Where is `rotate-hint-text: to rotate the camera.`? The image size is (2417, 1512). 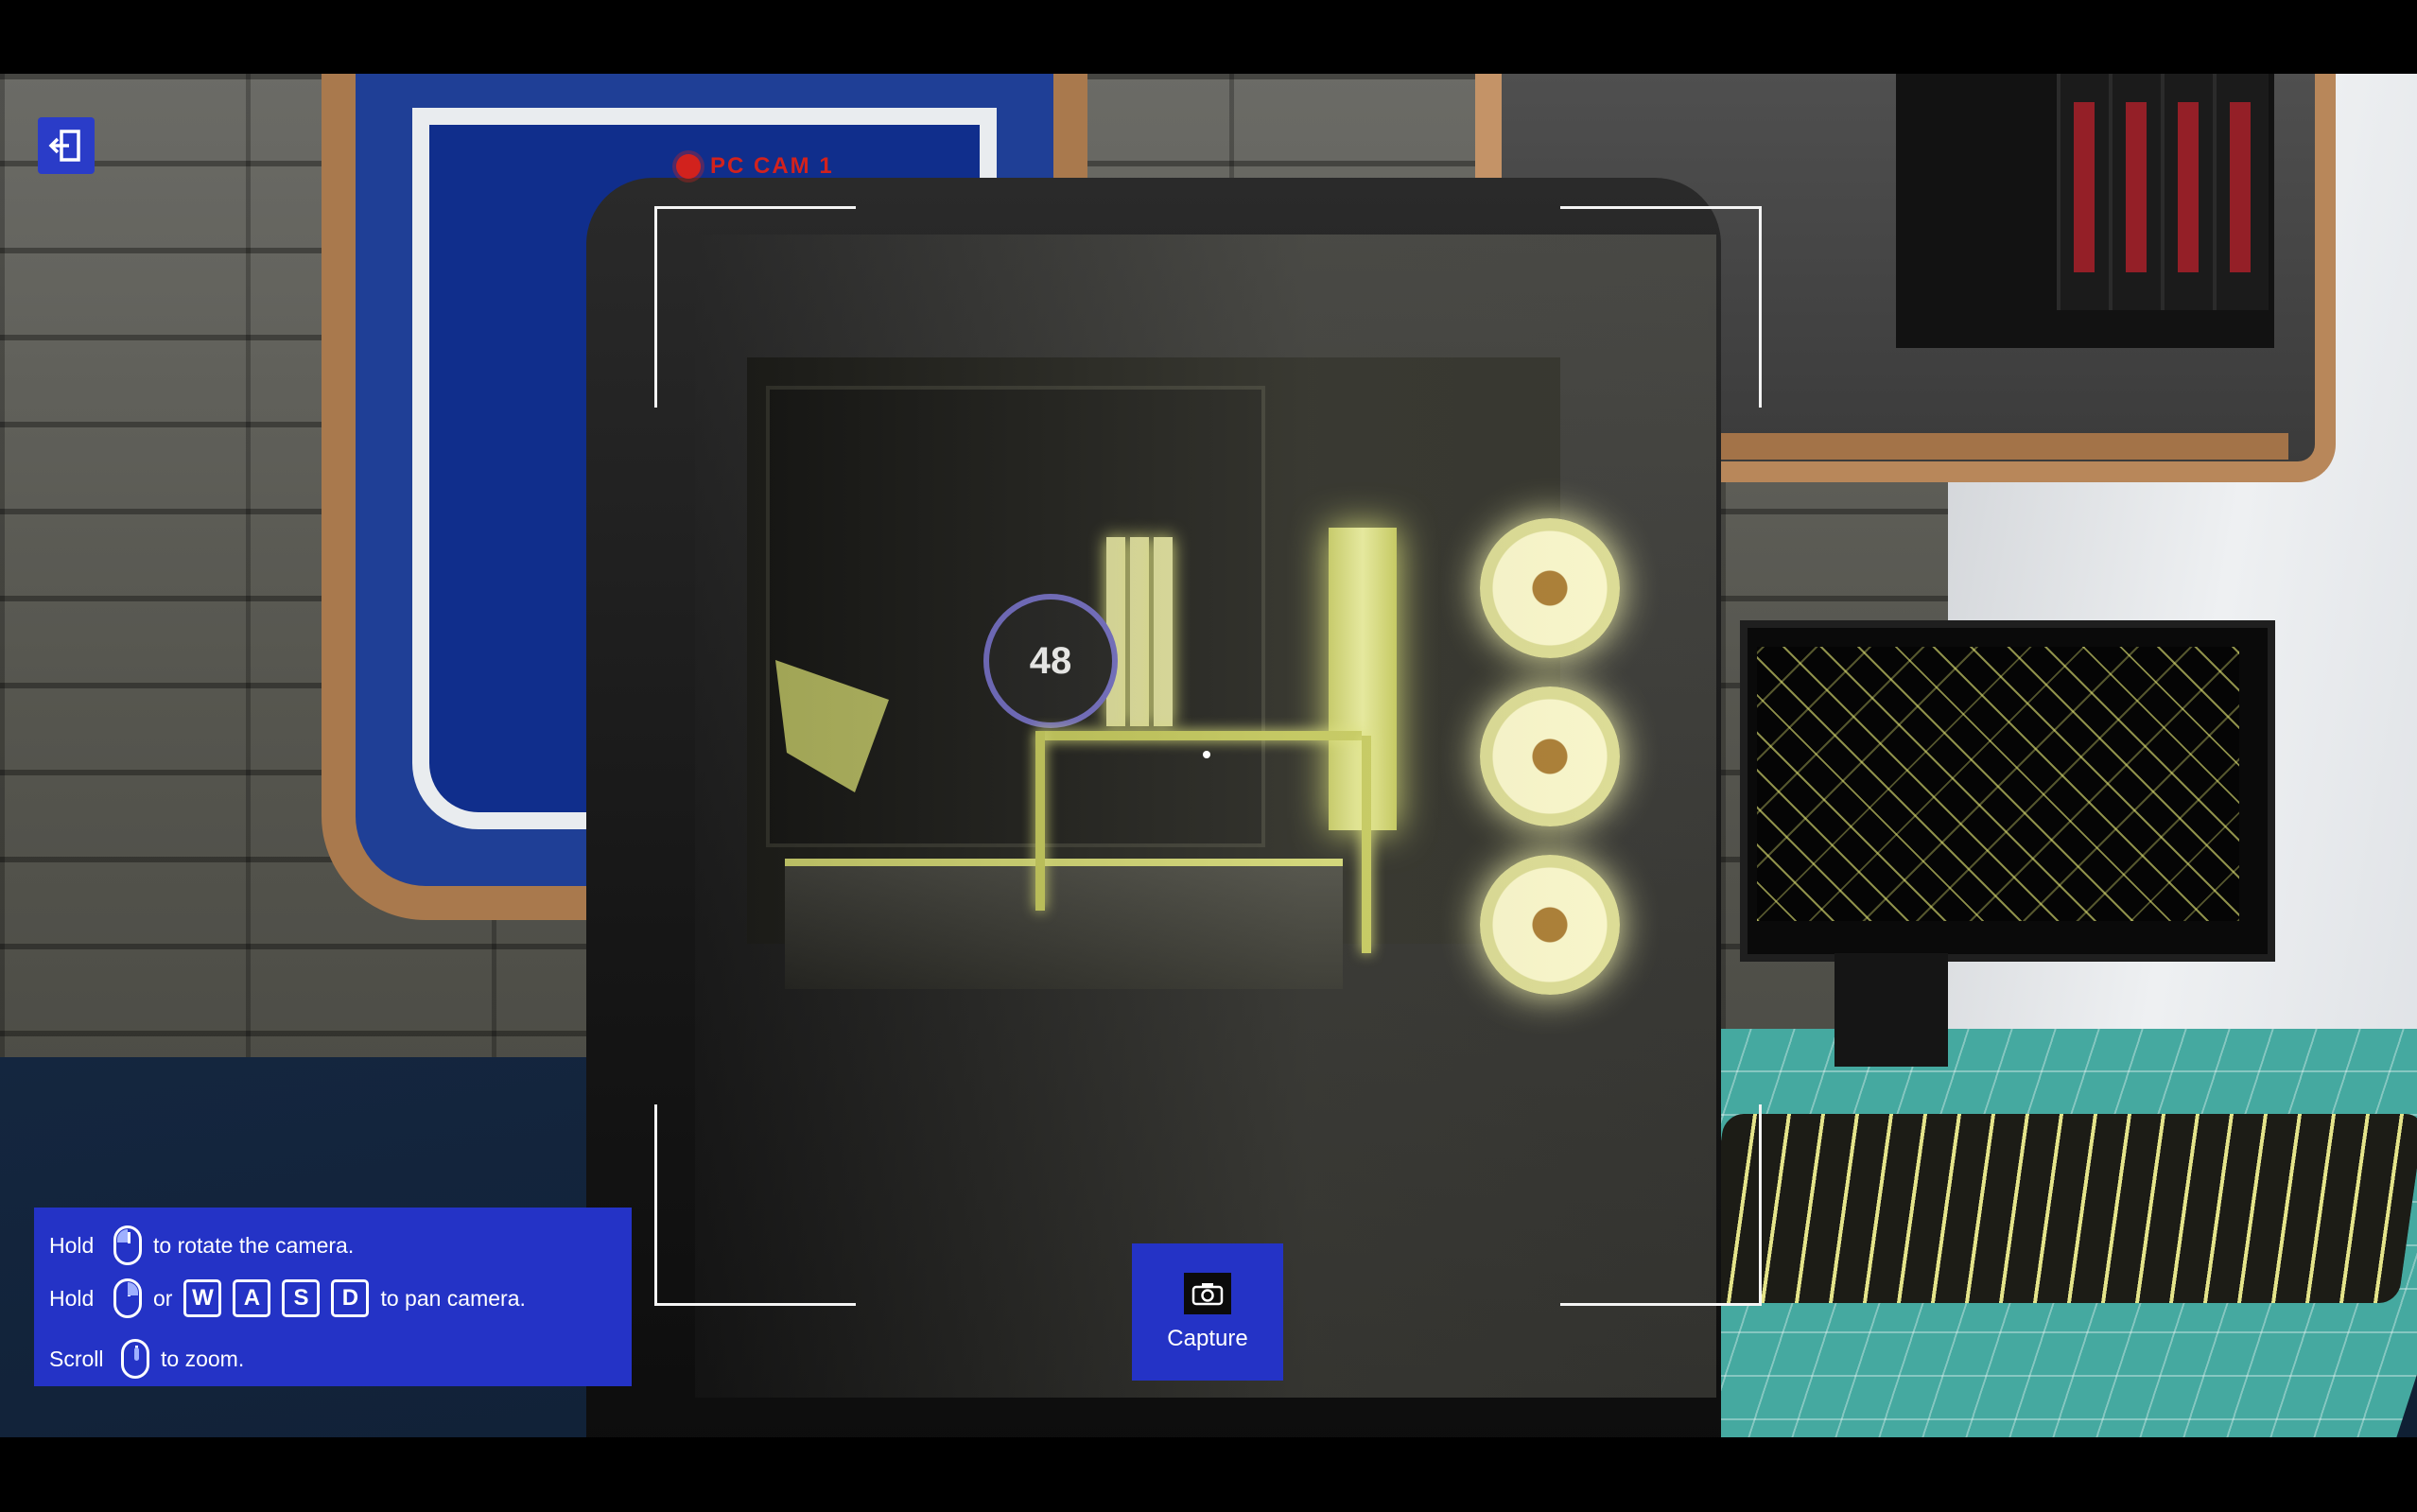 rotate-hint-text: to rotate the camera. is located at coordinates (254, 1245).